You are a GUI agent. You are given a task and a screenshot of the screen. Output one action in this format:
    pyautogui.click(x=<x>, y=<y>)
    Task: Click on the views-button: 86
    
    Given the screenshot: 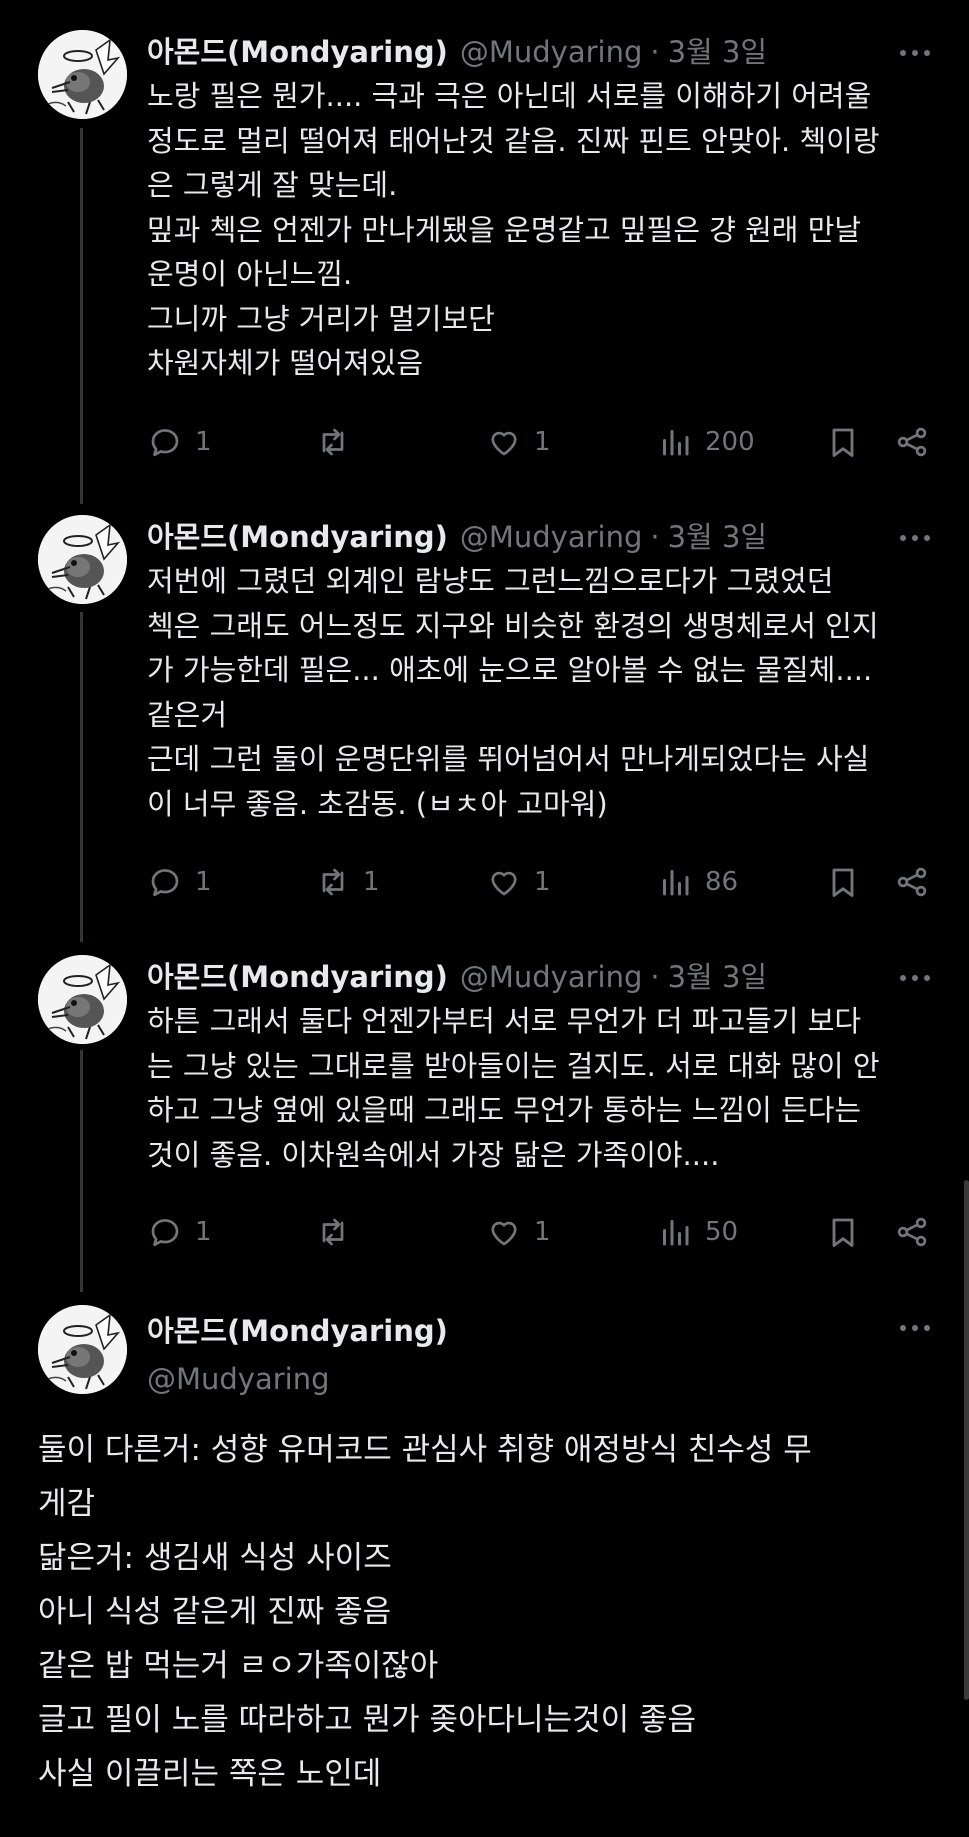 What is the action you would take?
    pyautogui.click(x=697, y=882)
    